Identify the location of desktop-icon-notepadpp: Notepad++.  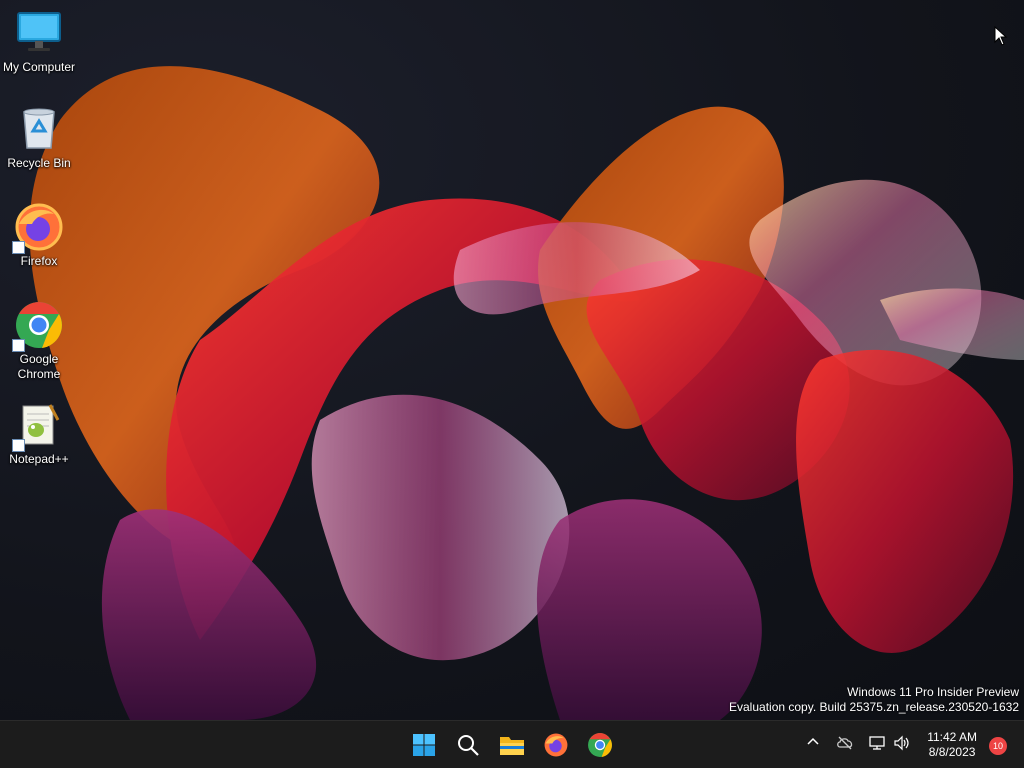
(39, 433).